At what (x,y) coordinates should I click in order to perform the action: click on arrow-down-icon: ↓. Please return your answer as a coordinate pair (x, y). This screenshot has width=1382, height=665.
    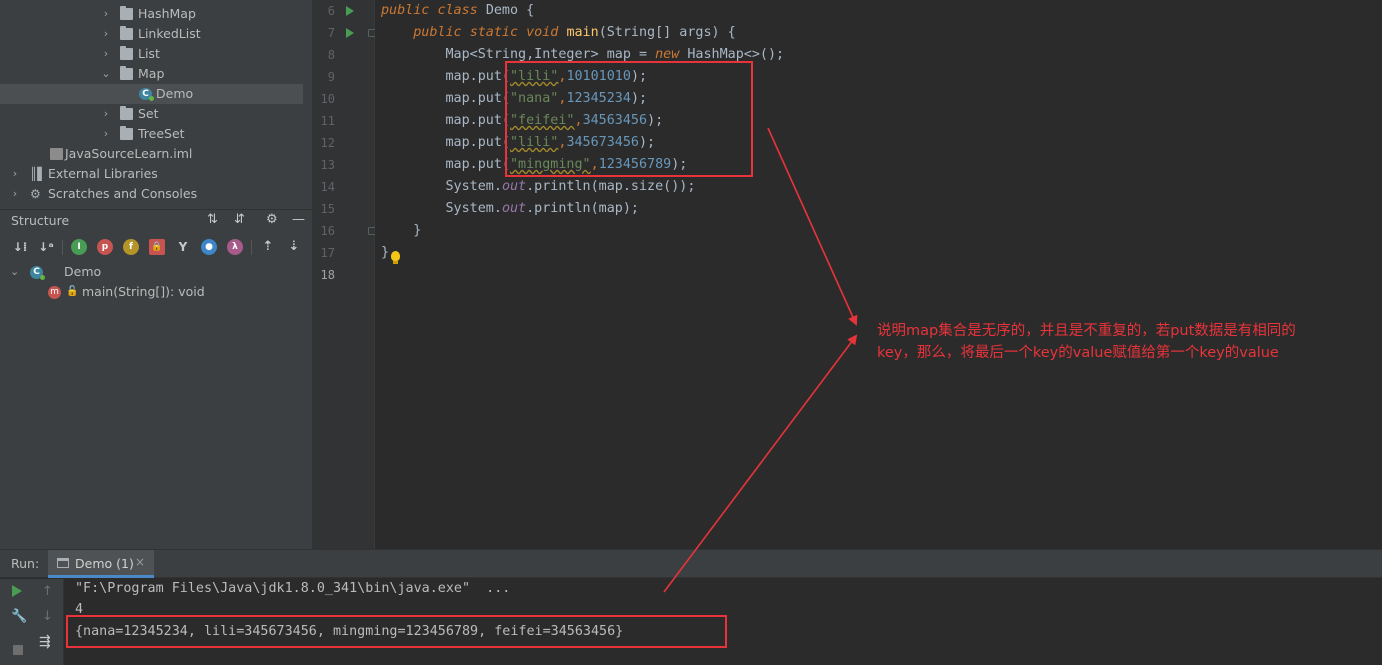
    Looking at the image, I should click on (47, 616).